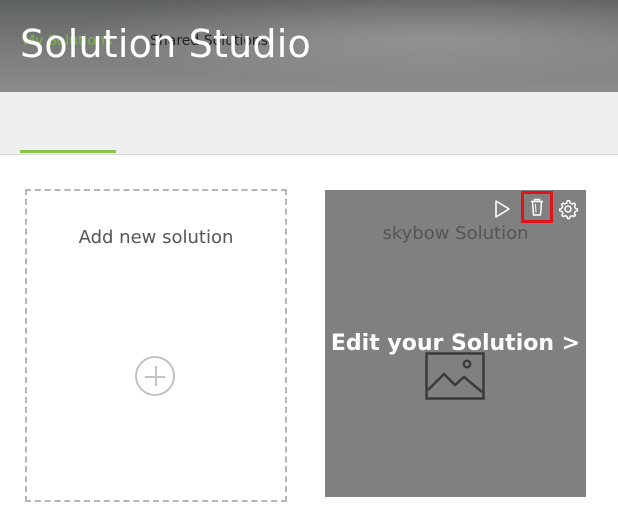  What do you see at coordinates (455, 376) in the screenshot?
I see `image-placeholder-icon` at bounding box center [455, 376].